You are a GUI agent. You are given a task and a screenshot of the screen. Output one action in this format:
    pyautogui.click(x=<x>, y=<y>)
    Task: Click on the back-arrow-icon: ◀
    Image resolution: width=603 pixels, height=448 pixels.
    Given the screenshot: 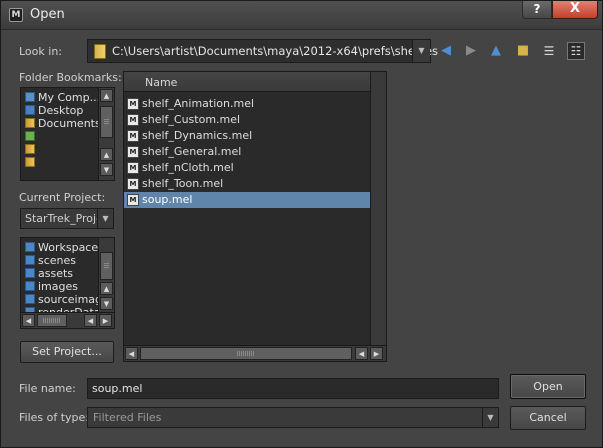 What is the action you would take?
    pyautogui.click(x=446, y=51)
    